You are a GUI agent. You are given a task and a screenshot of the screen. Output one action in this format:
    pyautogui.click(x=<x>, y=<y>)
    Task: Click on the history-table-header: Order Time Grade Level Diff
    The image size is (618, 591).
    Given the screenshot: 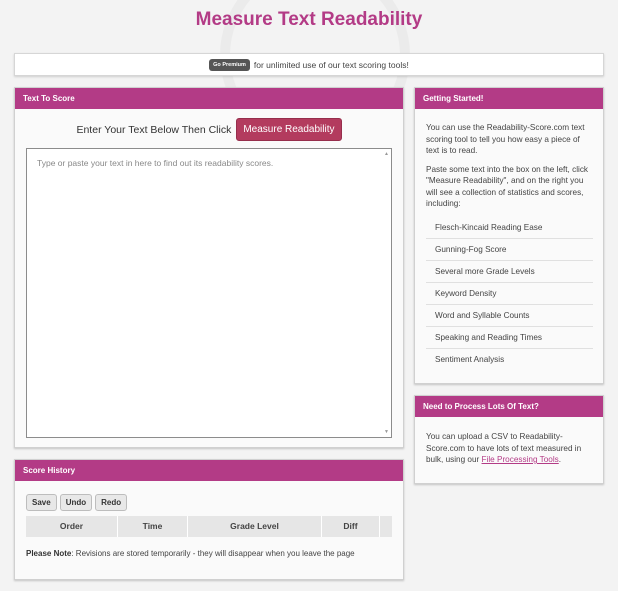 What is the action you would take?
    pyautogui.click(x=209, y=526)
    